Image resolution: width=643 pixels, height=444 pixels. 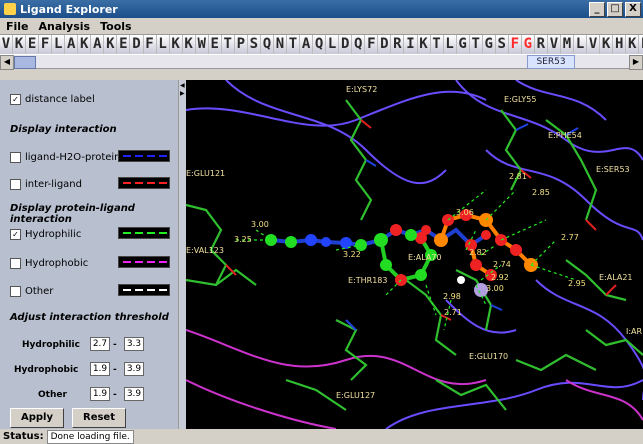 What do you see at coordinates (115, 345) in the screenshot?
I see `hydrophilic-range-sep: -` at bounding box center [115, 345].